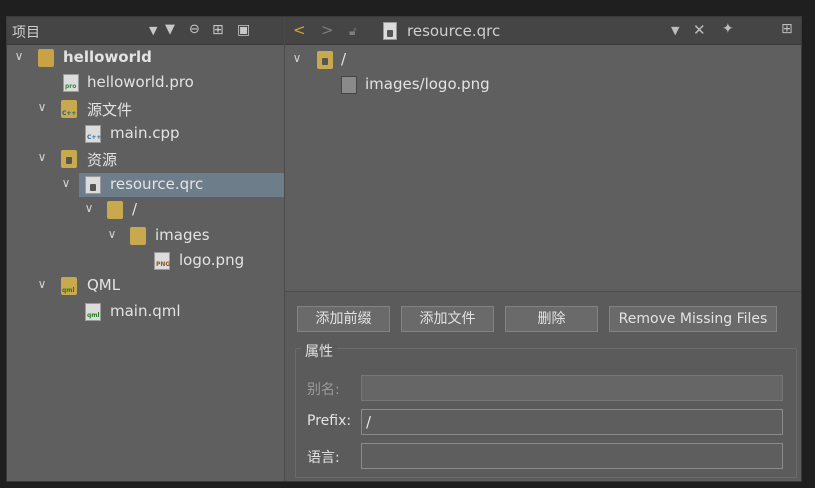  Describe the element at coordinates (69, 109) in the screenshot. I see `folder-icon: C++` at that location.